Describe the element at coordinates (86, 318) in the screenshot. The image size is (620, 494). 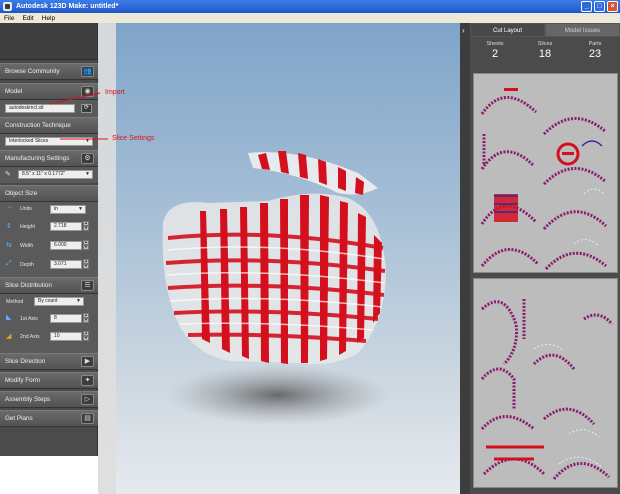
I see `first-axis-stepper: ▲ ▼` at that location.